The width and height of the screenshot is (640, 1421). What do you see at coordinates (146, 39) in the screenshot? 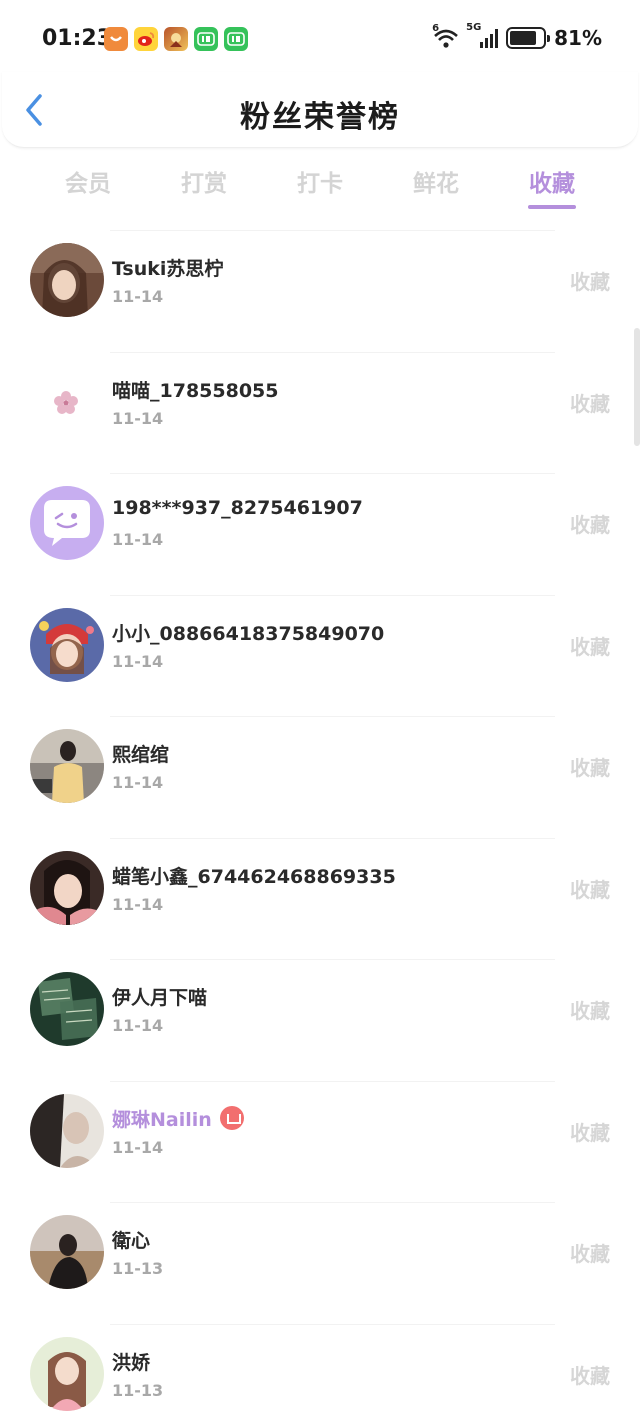
I see `weibo-icon` at bounding box center [146, 39].